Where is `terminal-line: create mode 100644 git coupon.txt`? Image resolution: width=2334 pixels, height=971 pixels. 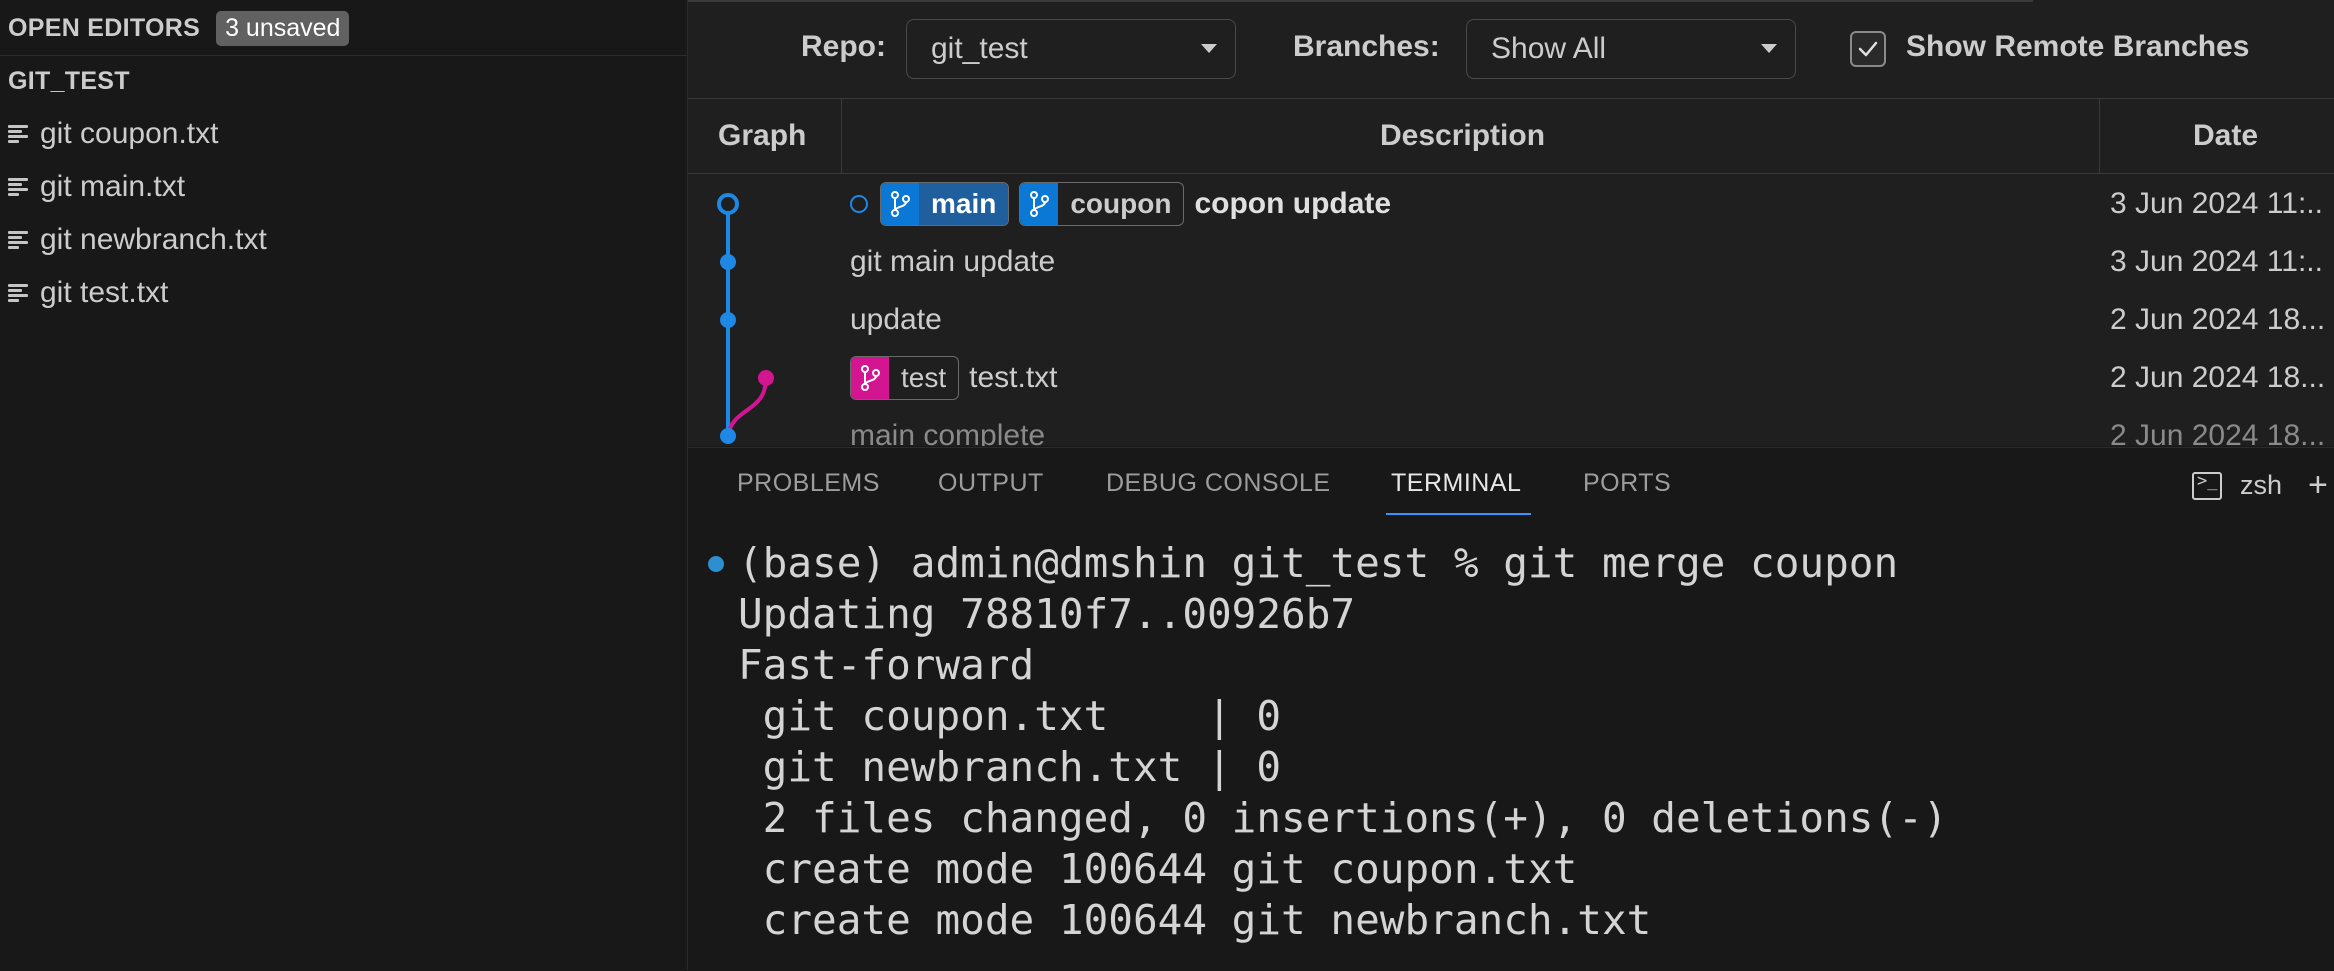 terminal-line: create mode 100644 git coupon.txt is located at coordinates (1158, 869).